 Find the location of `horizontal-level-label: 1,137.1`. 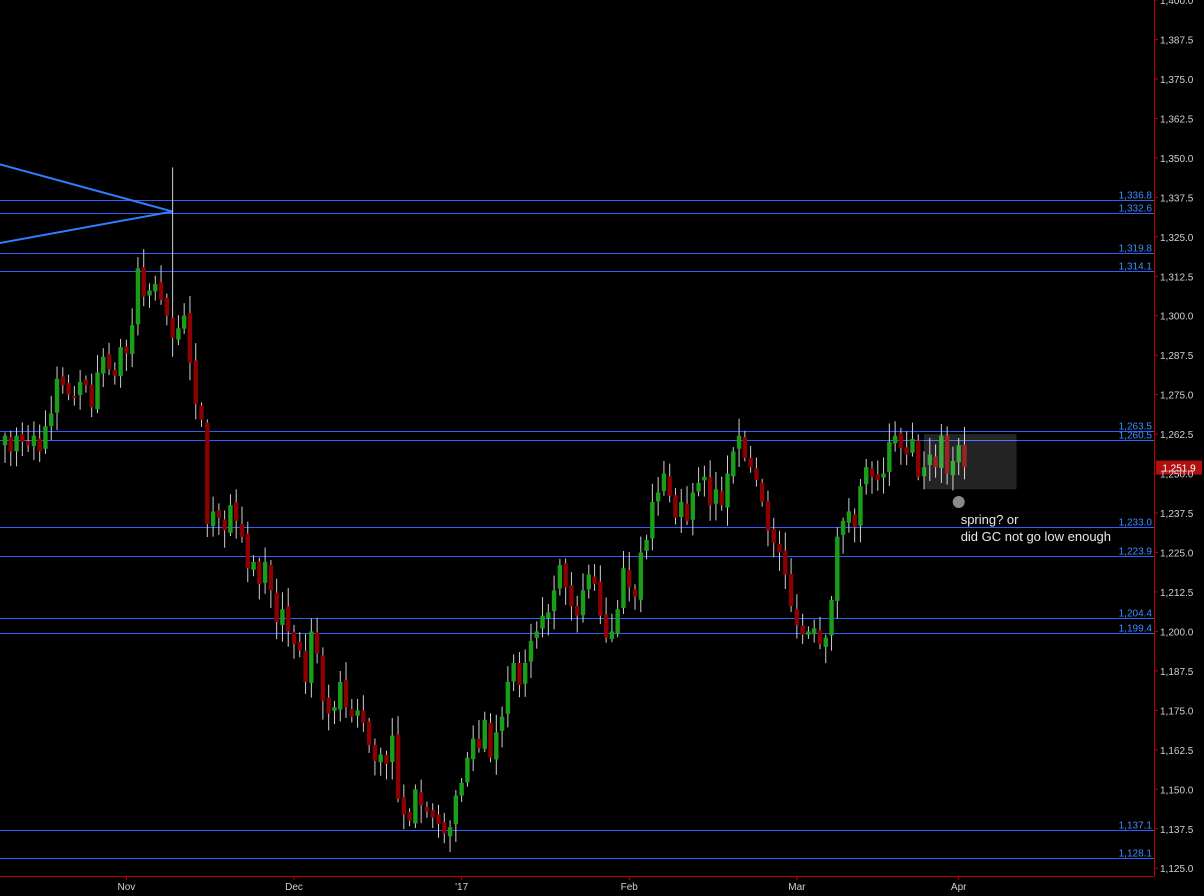

horizontal-level-label: 1,137.1 is located at coordinates (1136, 826).